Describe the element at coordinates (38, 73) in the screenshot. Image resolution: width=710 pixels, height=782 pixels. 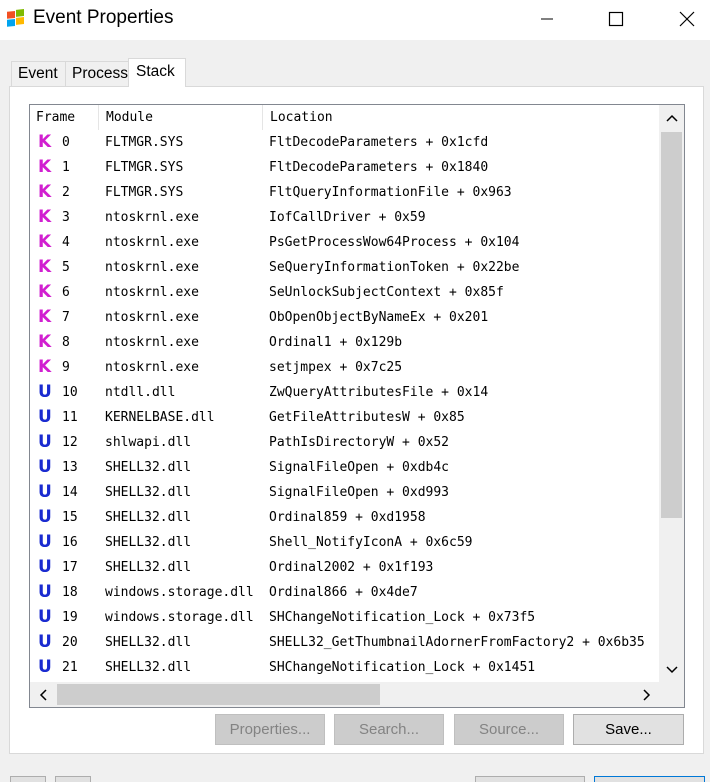
I see `tab-event: Event` at that location.